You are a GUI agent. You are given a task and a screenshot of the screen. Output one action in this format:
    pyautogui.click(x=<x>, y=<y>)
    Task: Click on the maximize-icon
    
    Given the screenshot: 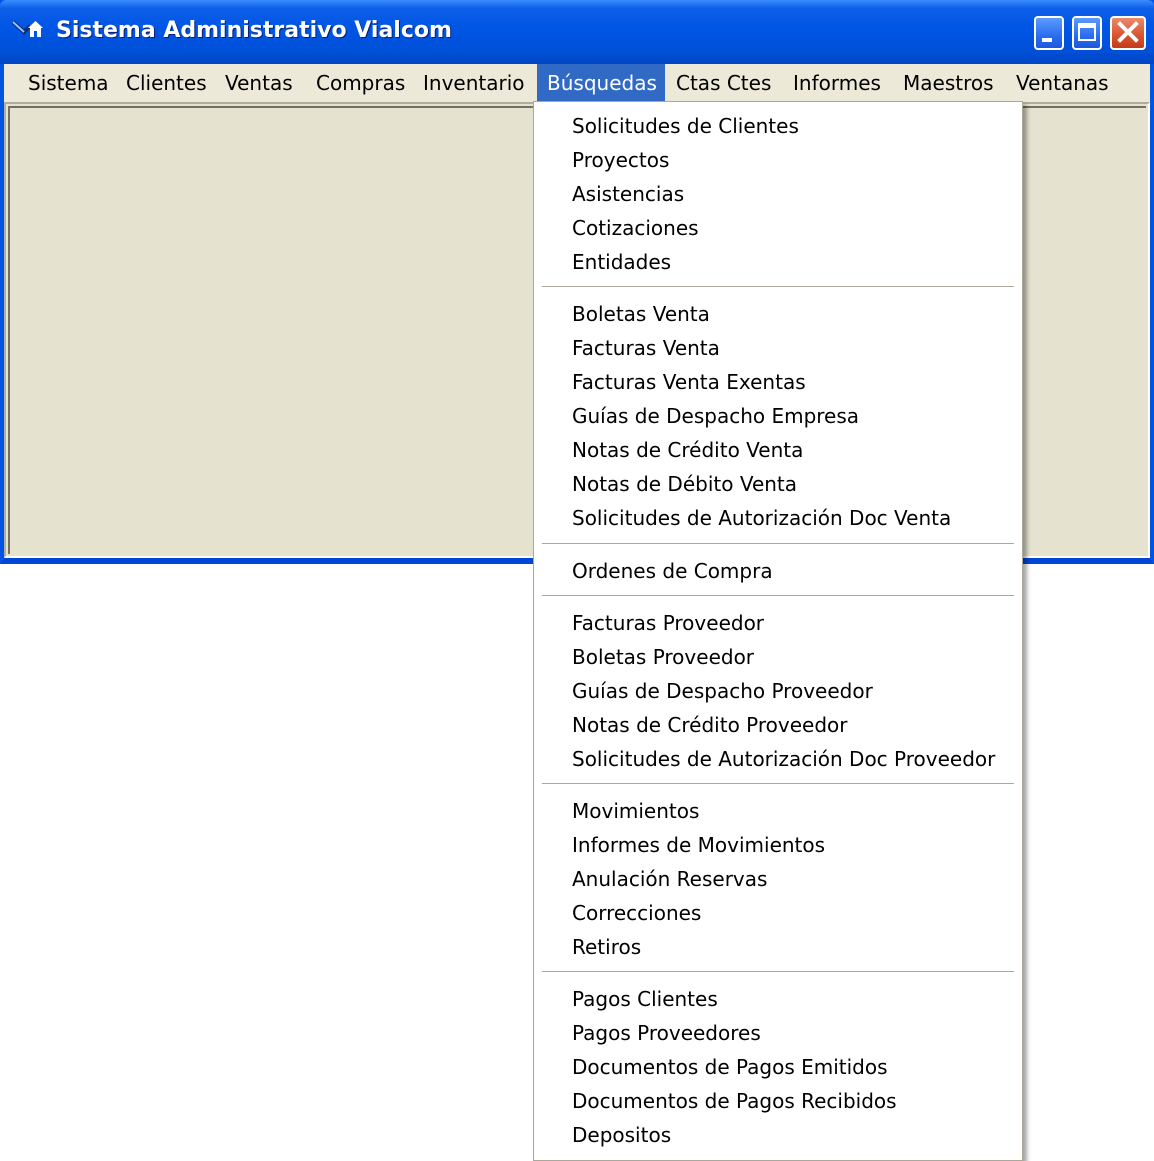 What is the action you would take?
    pyautogui.click(x=1087, y=32)
    